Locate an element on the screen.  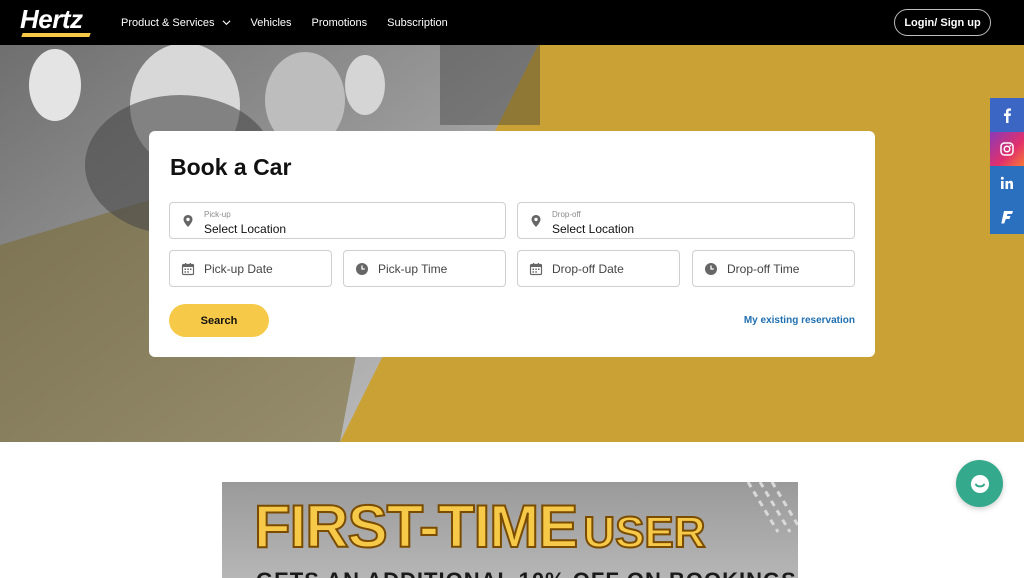
pickup-date-field: Pick-up Date is located at coordinates (250, 268).